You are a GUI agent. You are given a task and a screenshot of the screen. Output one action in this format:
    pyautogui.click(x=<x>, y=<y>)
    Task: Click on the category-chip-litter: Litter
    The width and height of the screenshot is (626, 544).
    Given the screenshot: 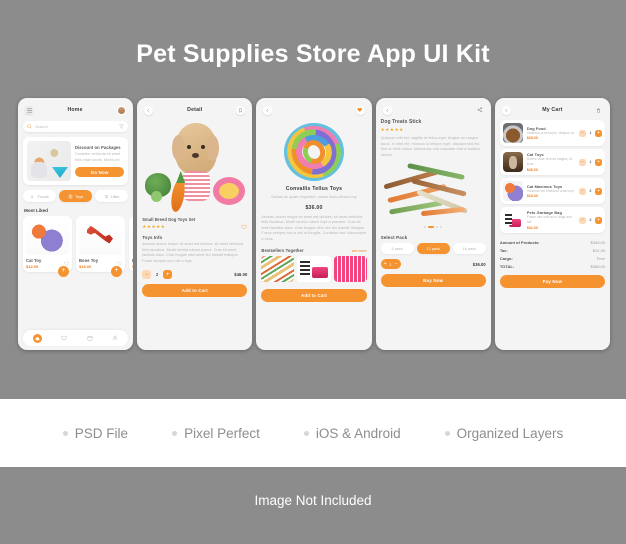 What is the action you would take?
    pyautogui.click(x=112, y=196)
    